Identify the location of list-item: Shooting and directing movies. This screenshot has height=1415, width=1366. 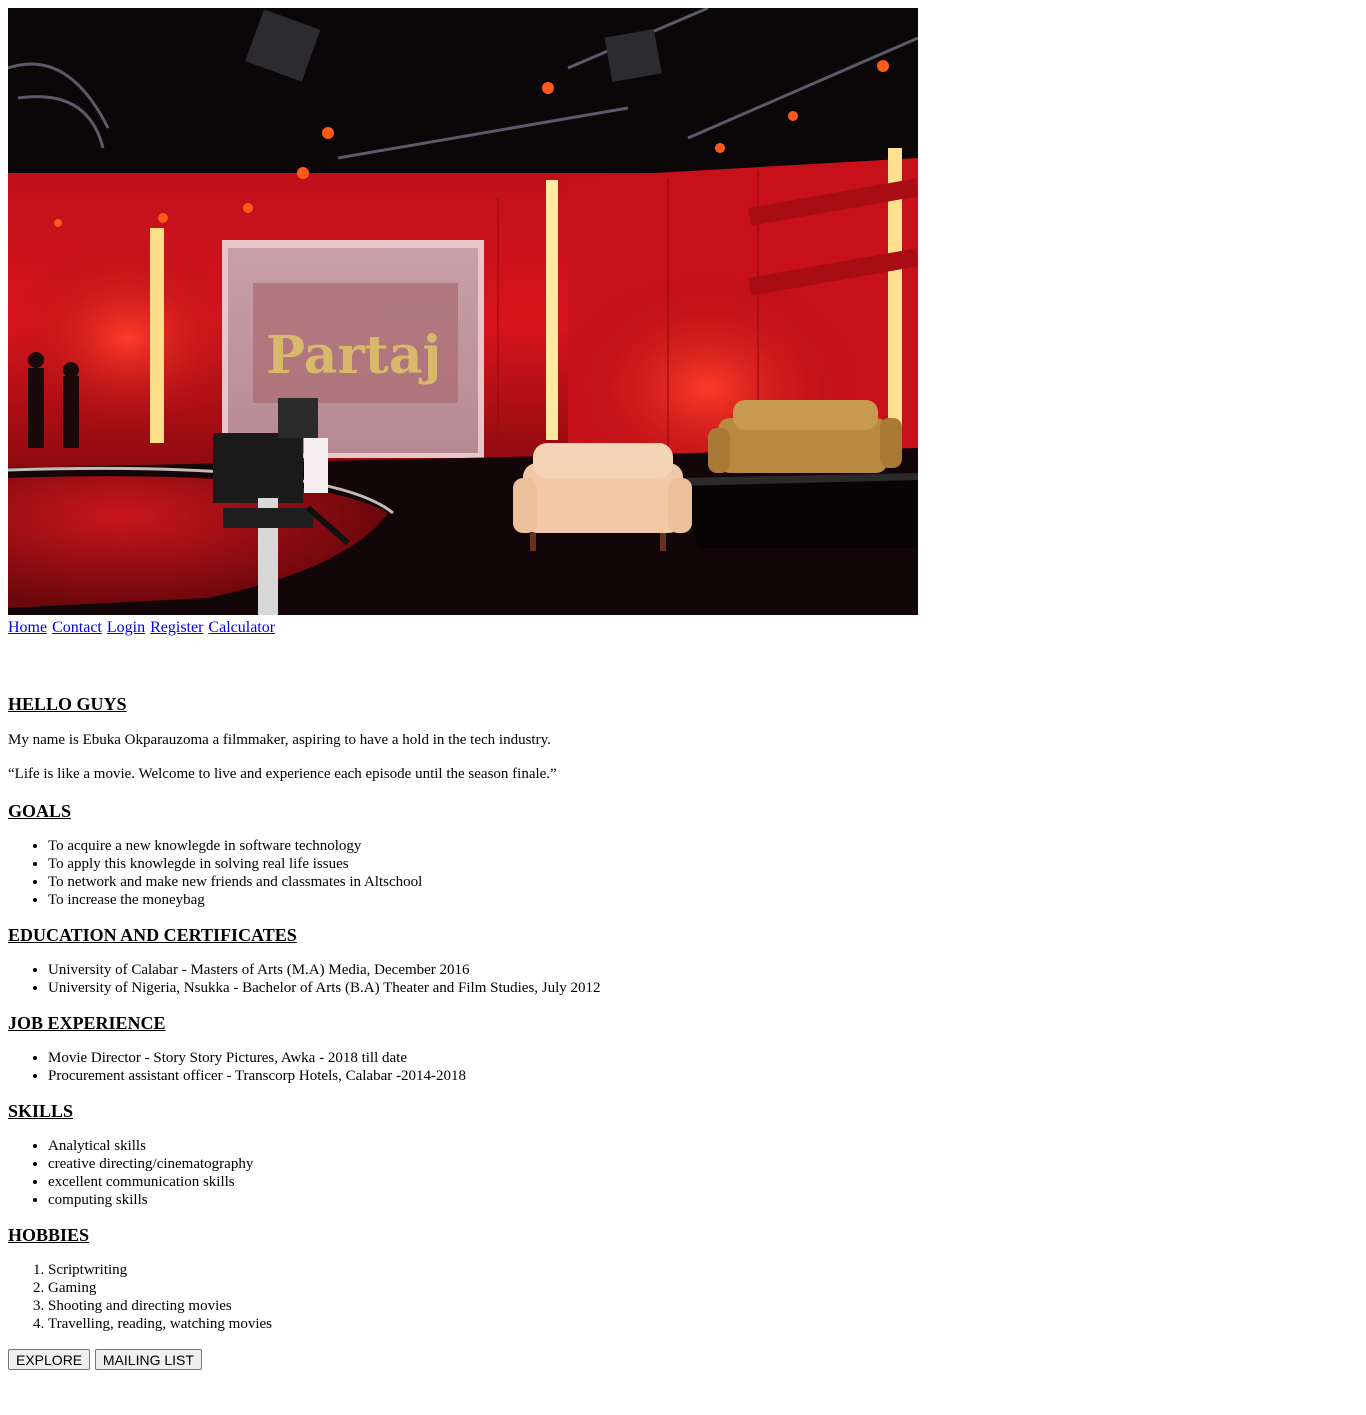
(703, 1306).